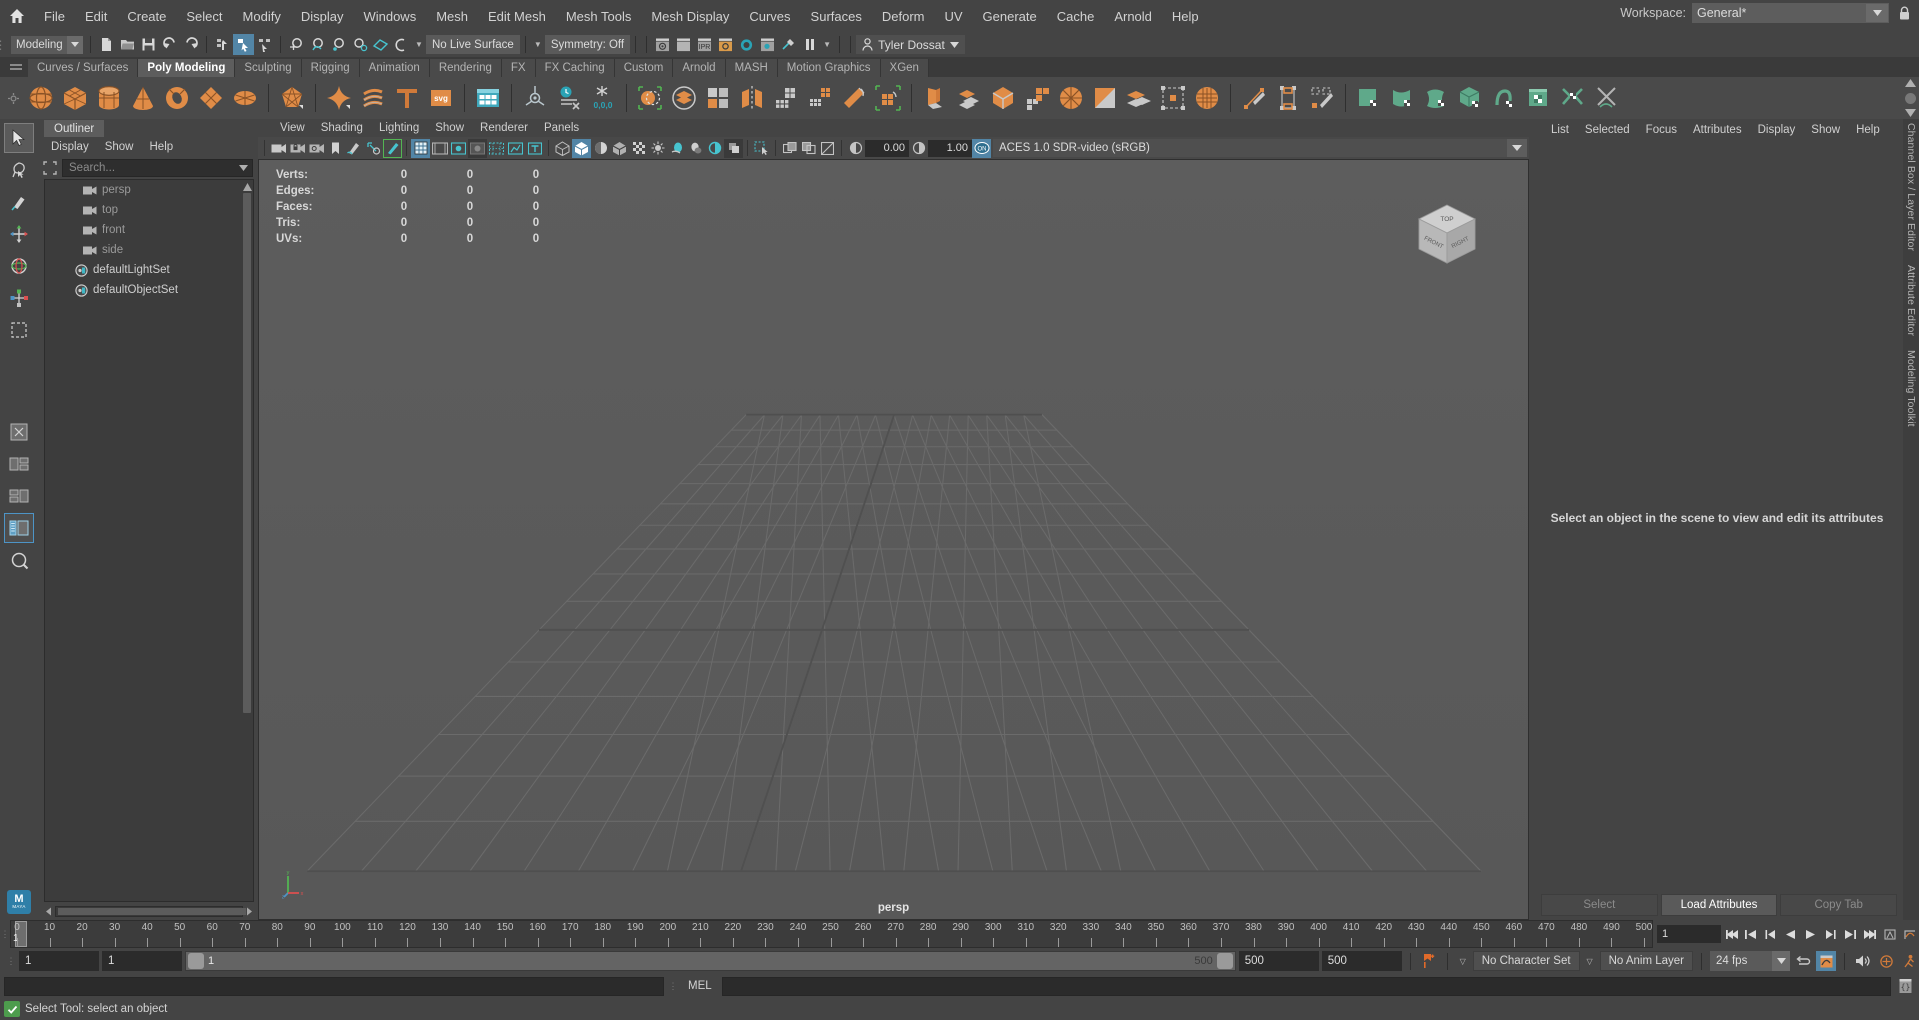  I want to click on ae-menu-display: Display, so click(1777, 130).